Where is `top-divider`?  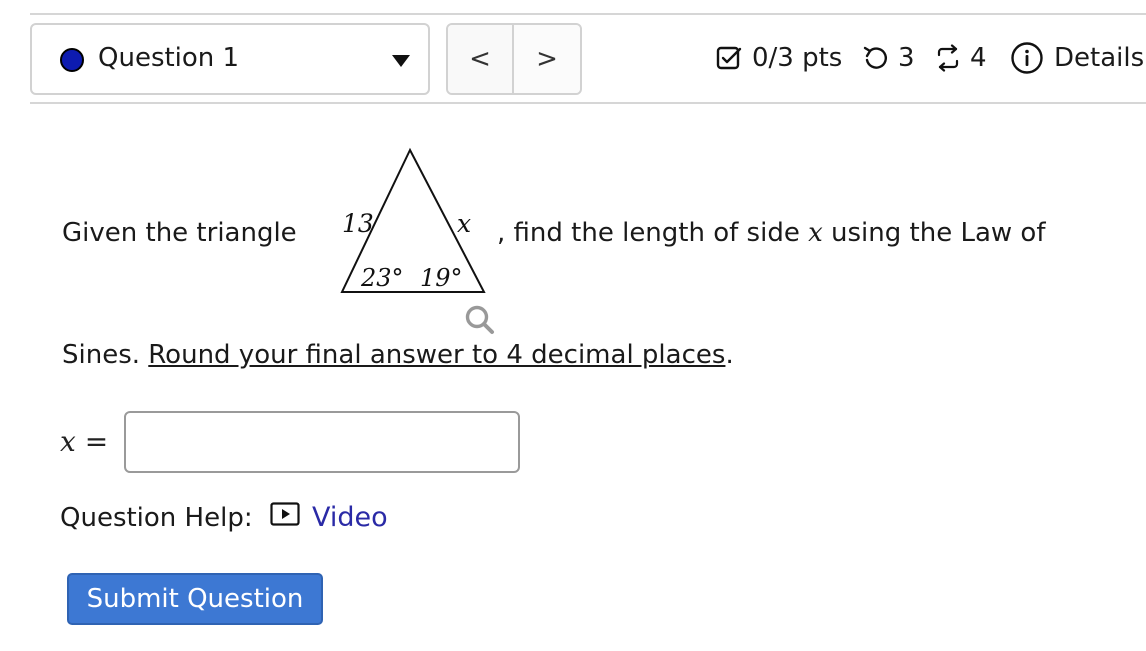 top-divider is located at coordinates (588, 14).